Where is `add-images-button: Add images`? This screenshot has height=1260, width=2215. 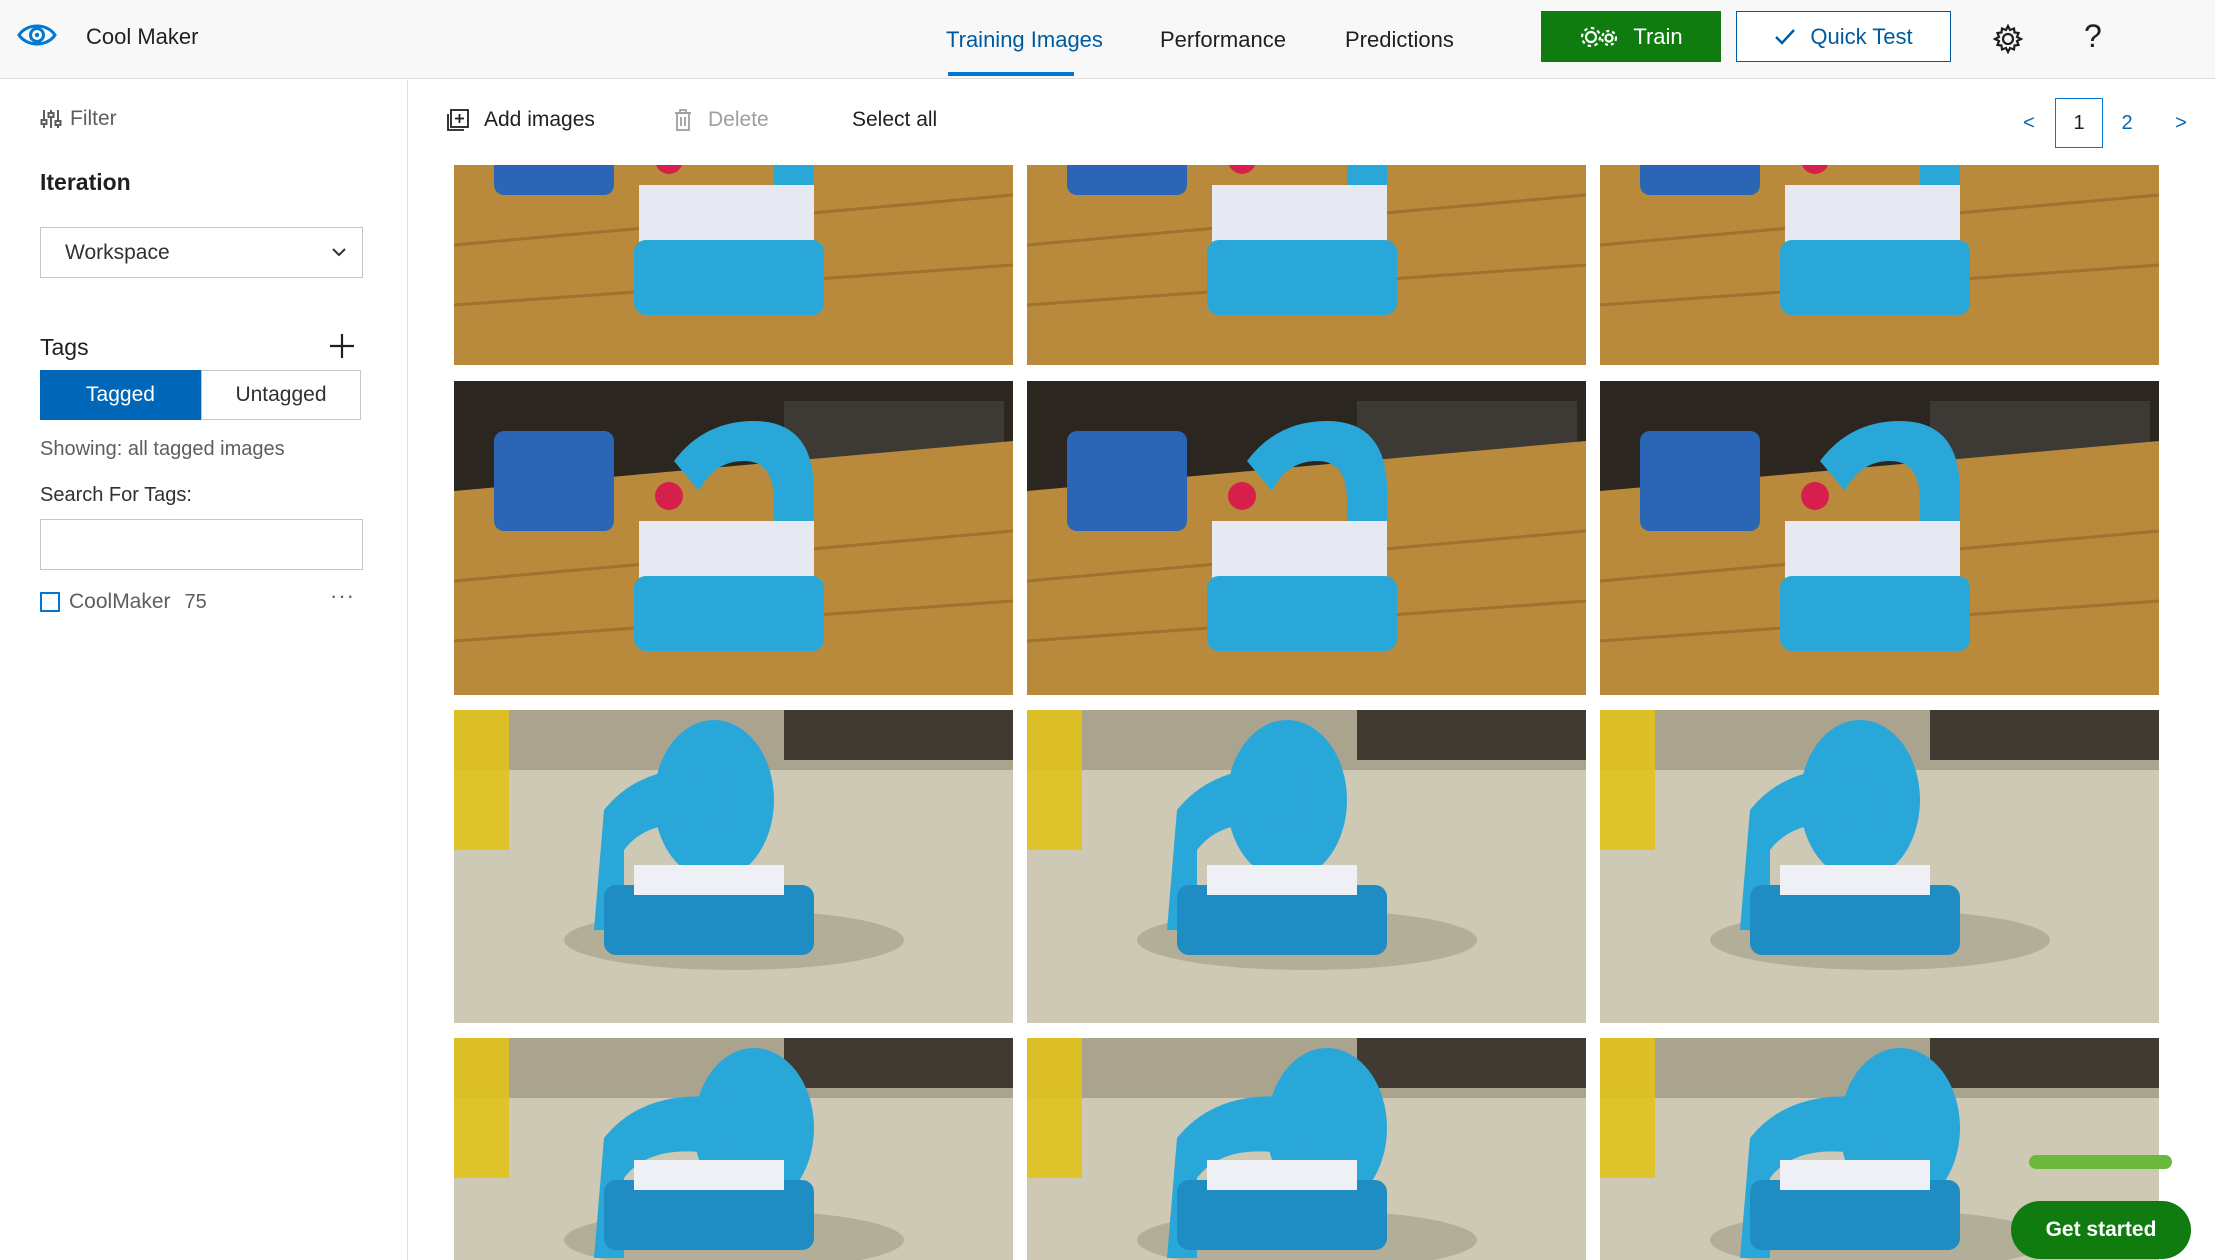 add-images-button: Add images is located at coordinates (520, 120).